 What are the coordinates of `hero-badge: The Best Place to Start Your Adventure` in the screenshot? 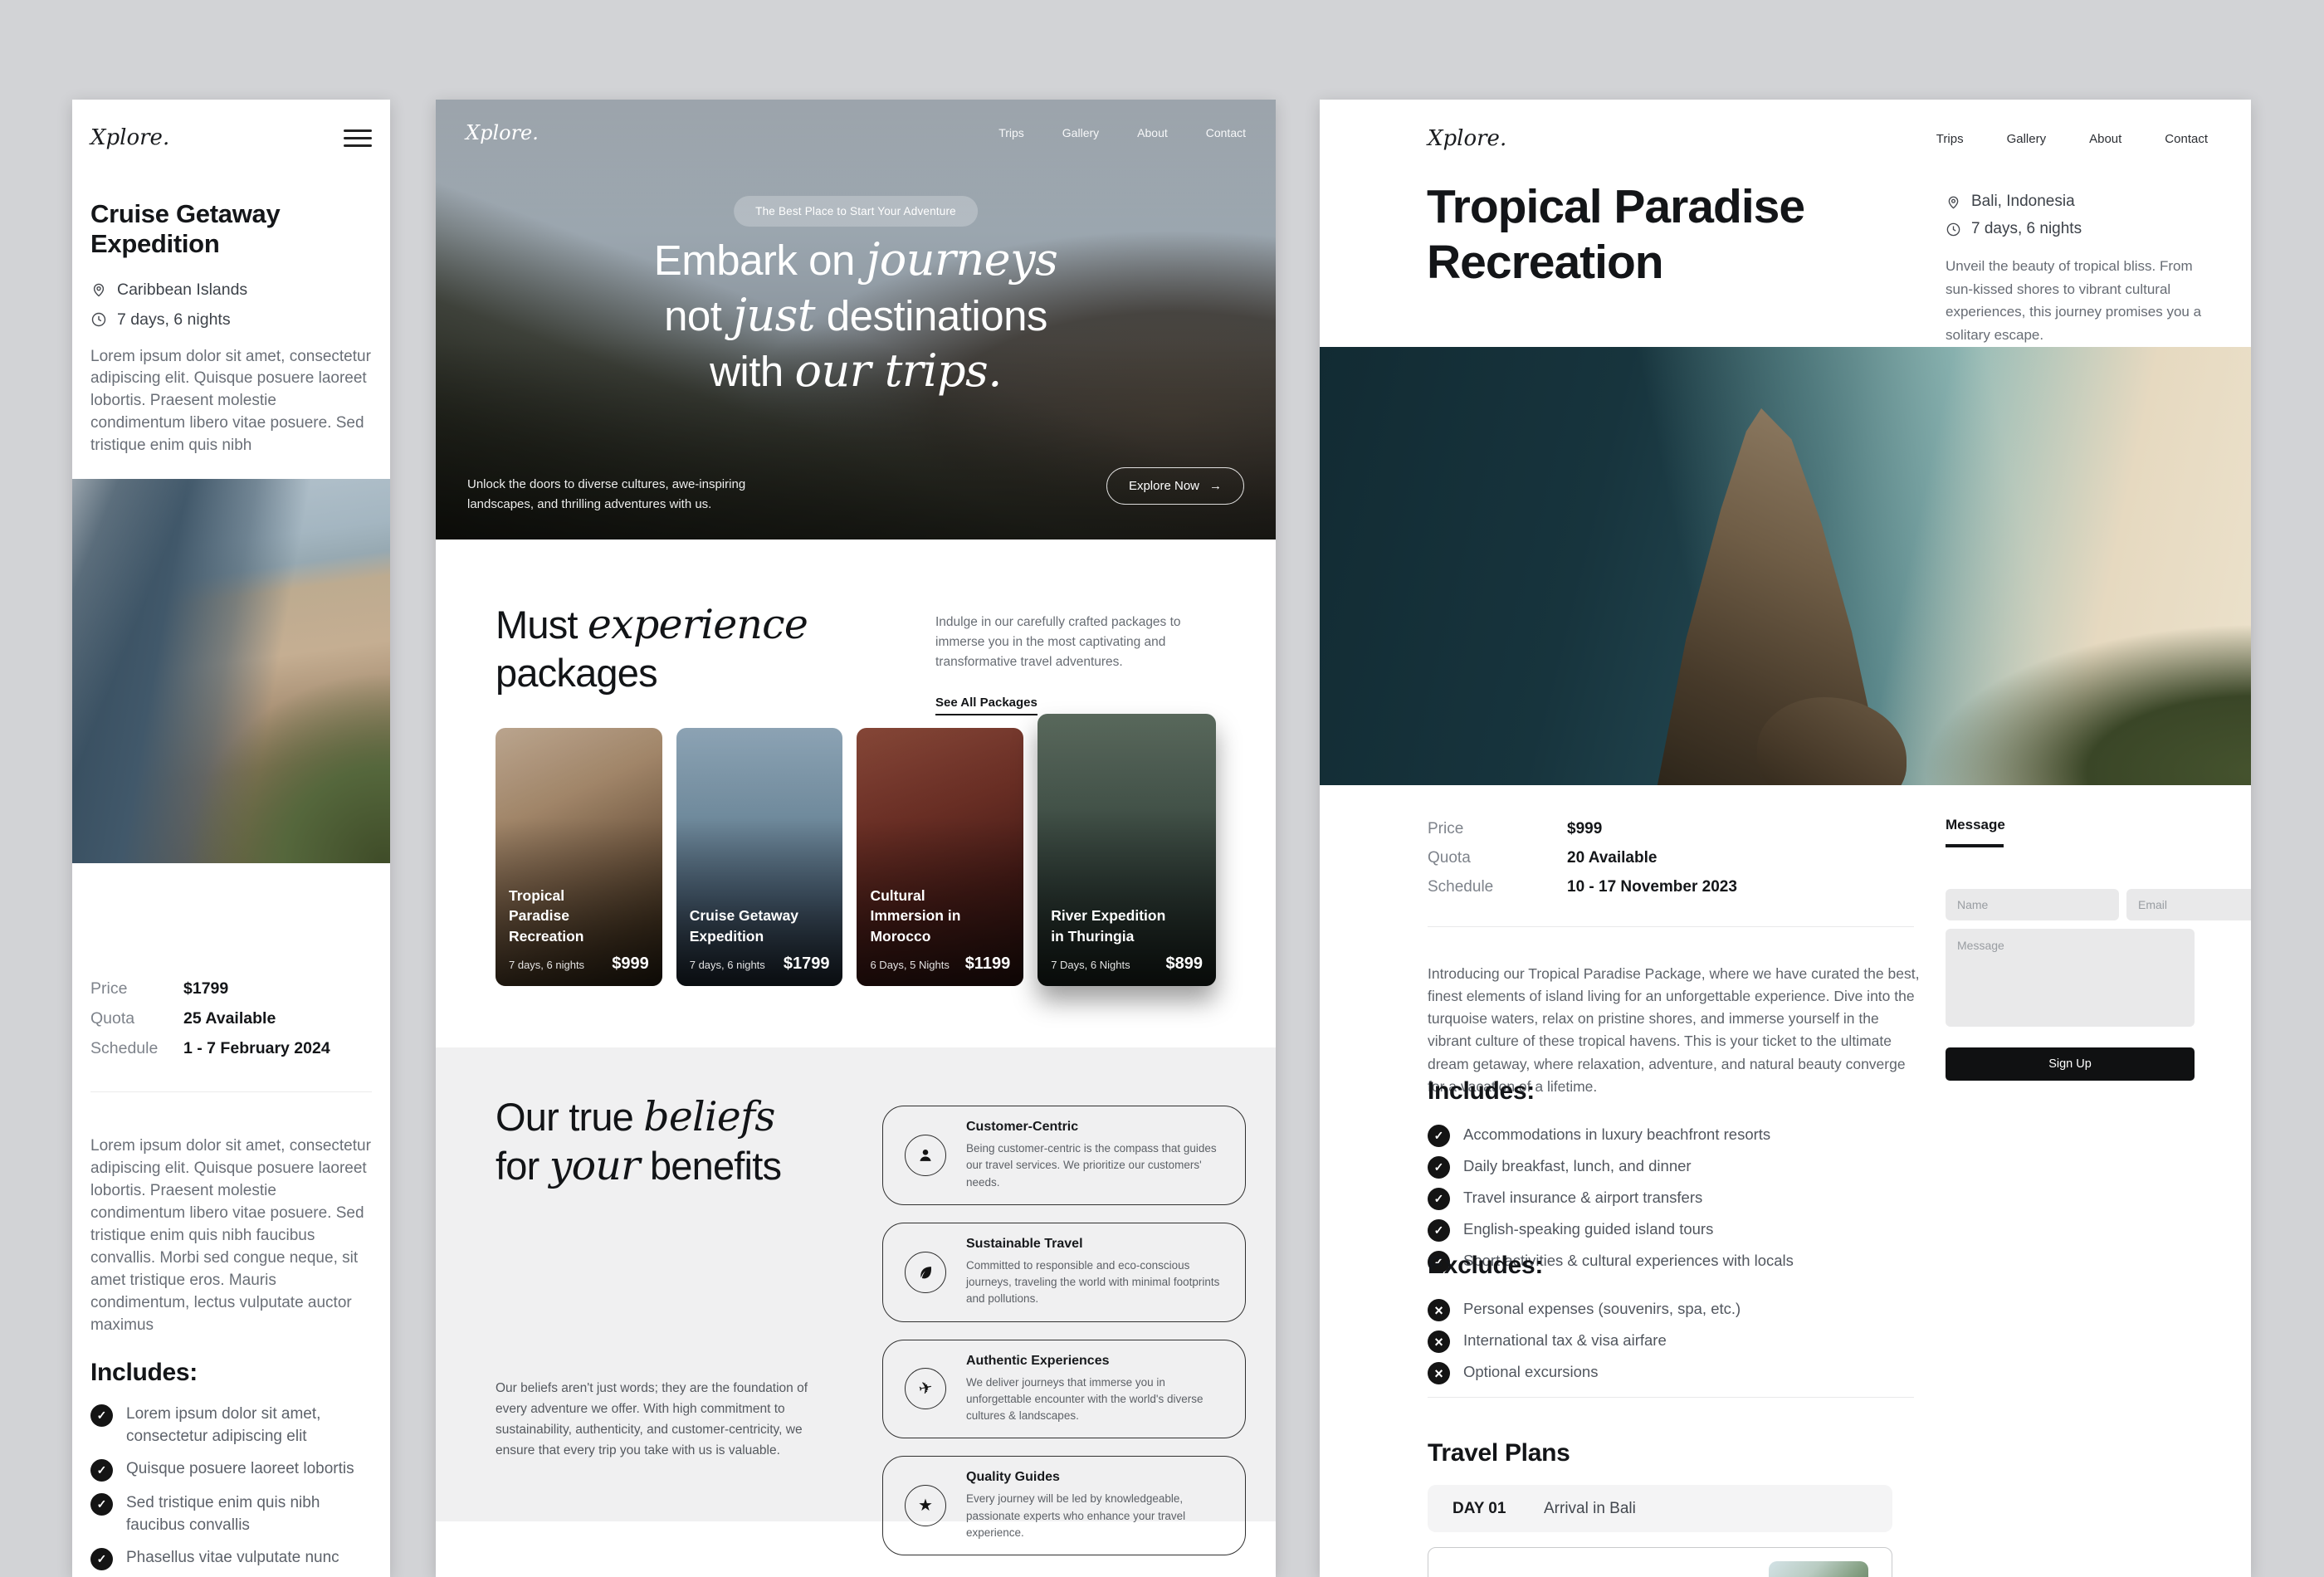 It's located at (856, 212).